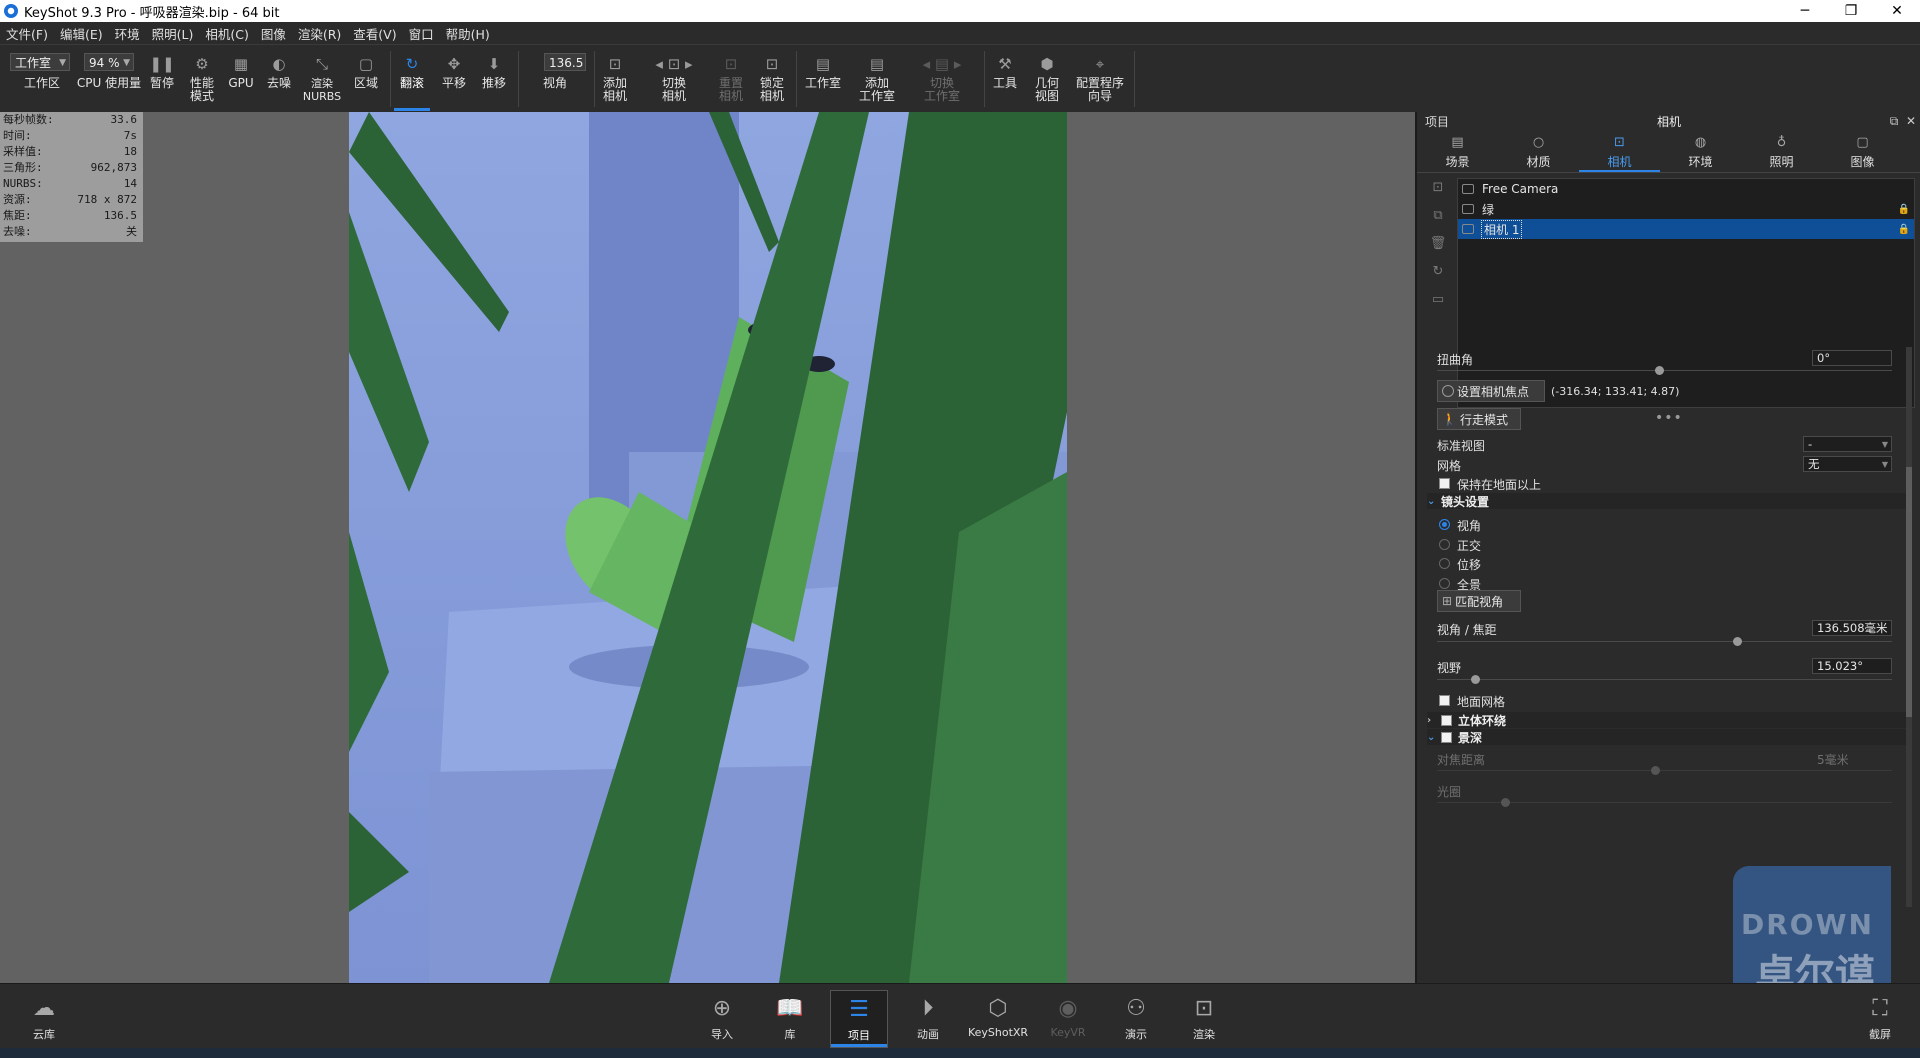 This screenshot has height=1058, width=1920. What do you see at coordinates (790, 1018) in the screenshot?
I see `library-button: 📖 库` at bounding box center [790, 1018].